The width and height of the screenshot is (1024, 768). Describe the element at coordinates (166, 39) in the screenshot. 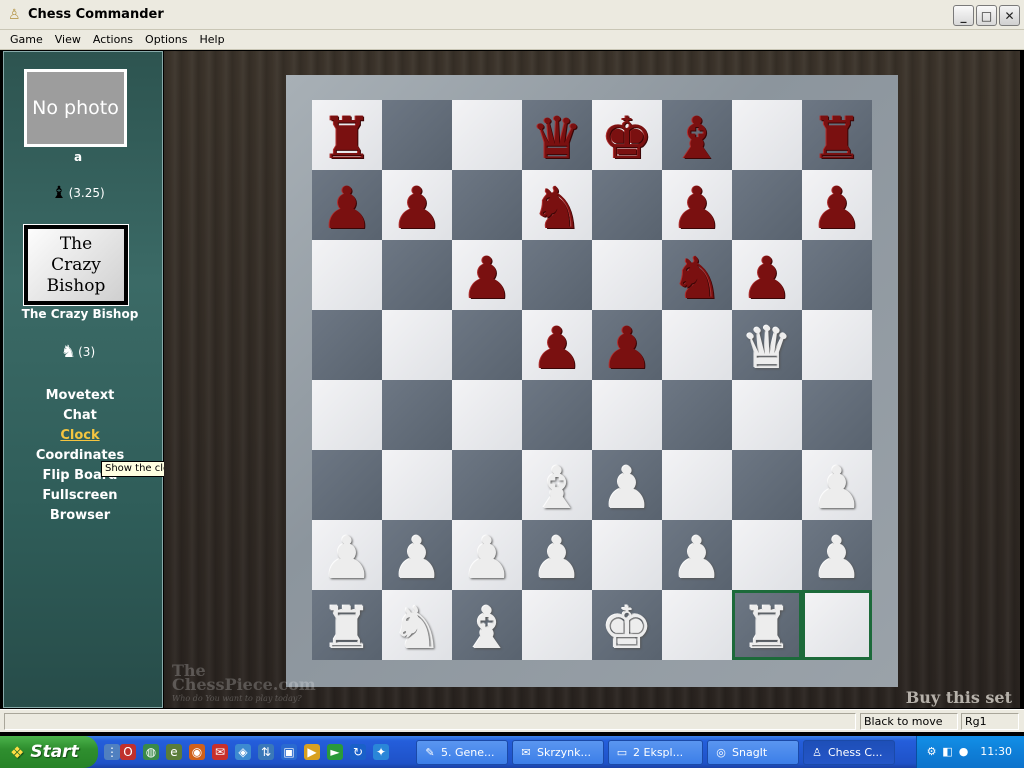

I see `menu-options: Options` at that location.